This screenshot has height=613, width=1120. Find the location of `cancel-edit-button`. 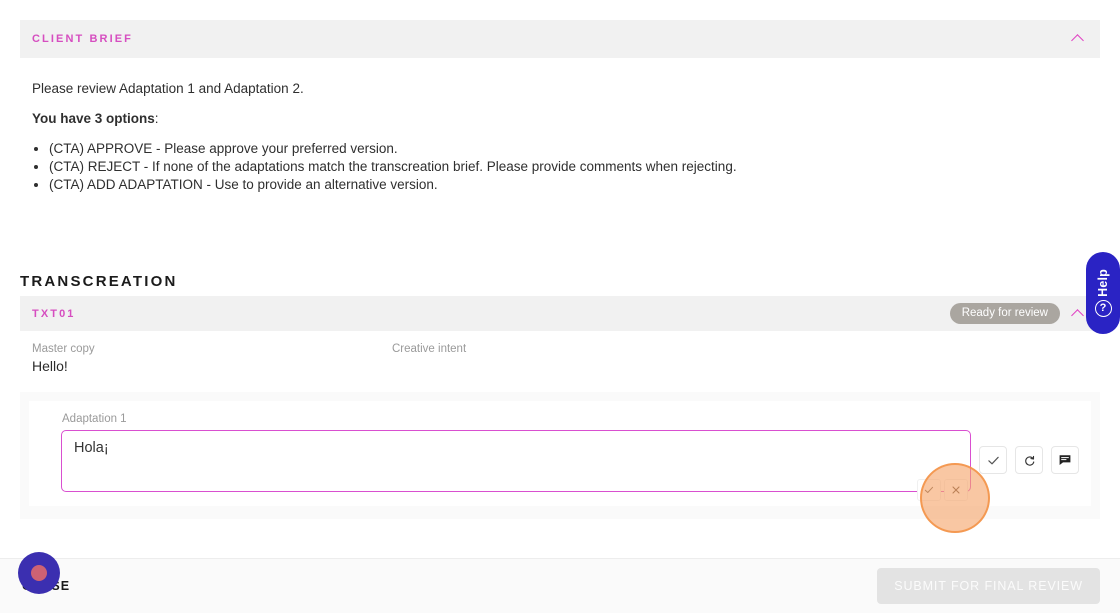

cancel-edit-button is located at coordinates (956, 490).